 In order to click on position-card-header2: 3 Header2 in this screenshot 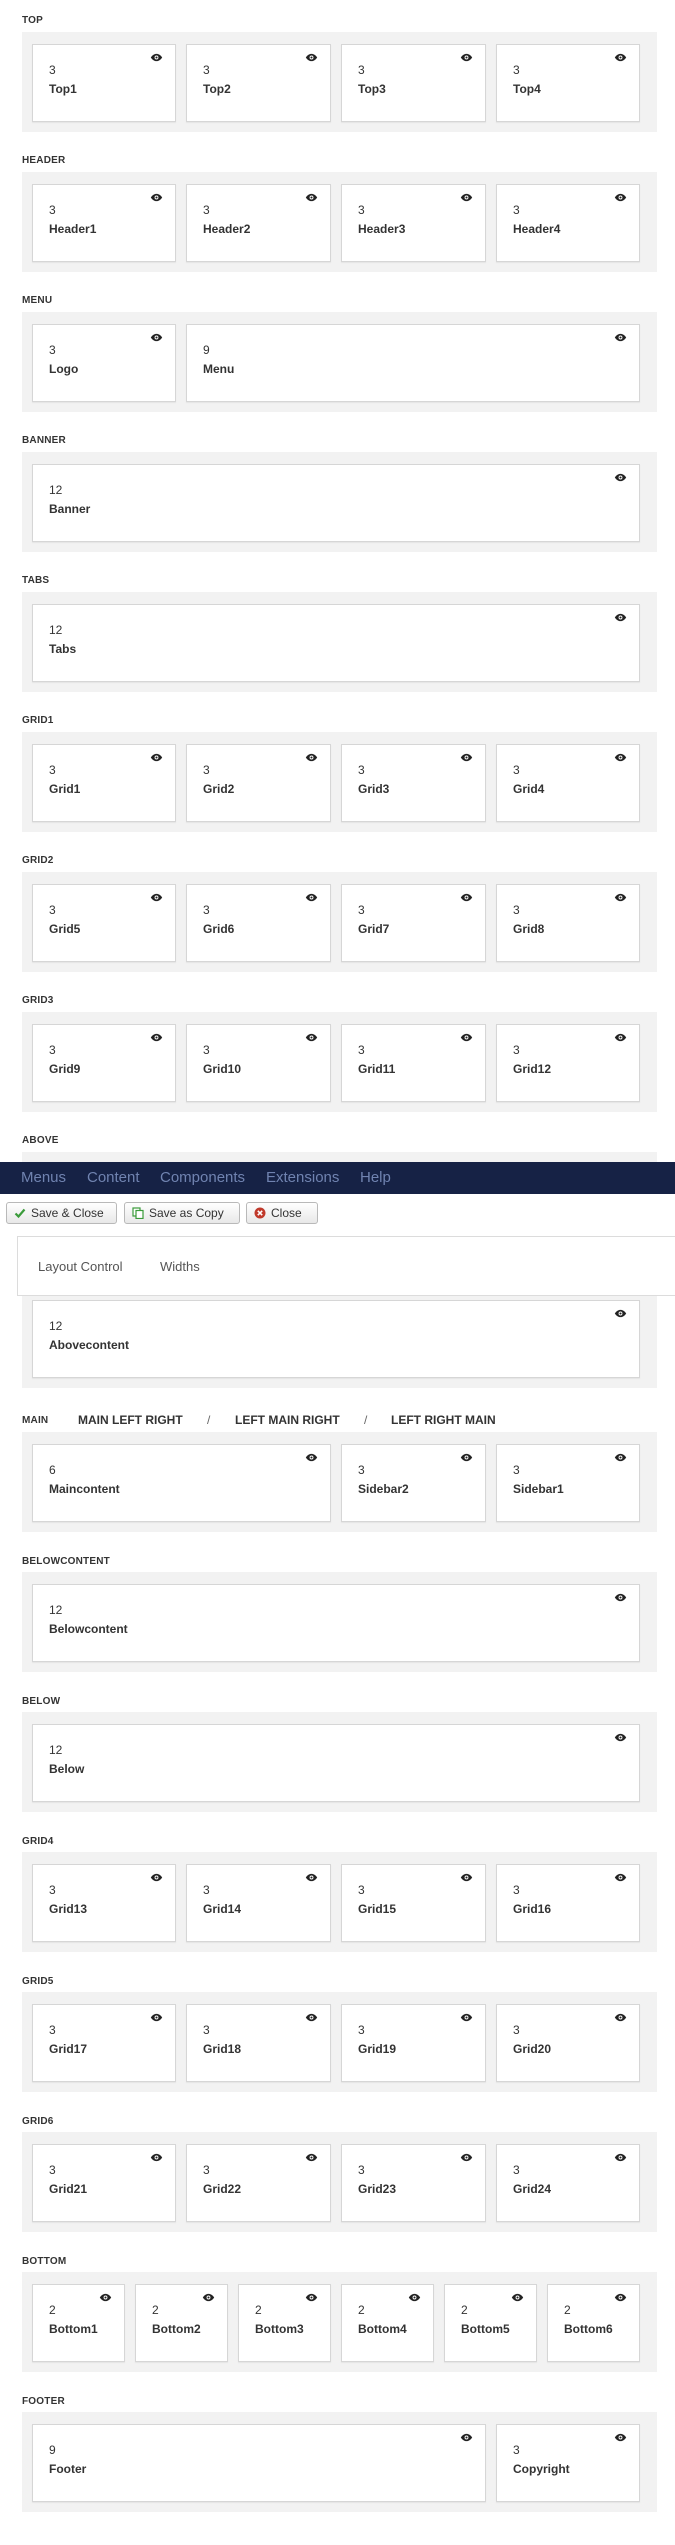, I will do `click(258, 223)`.